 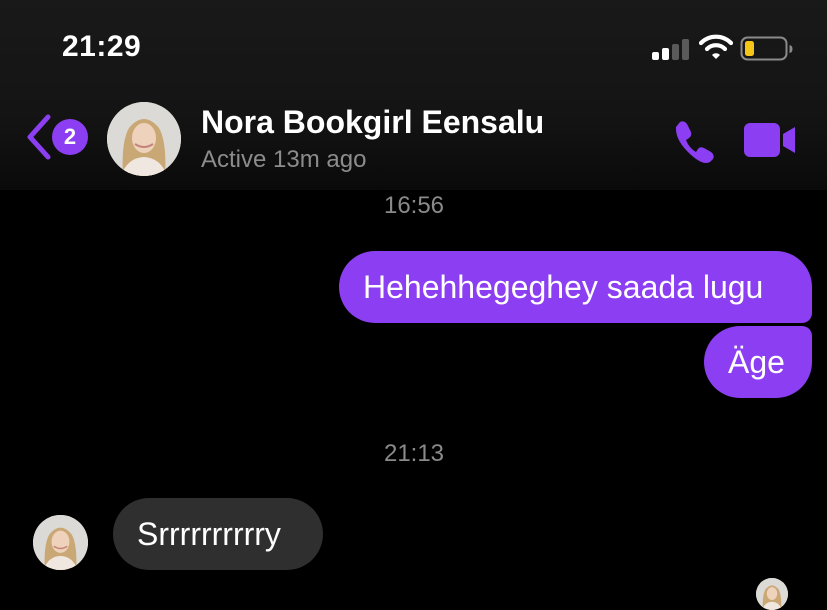 What do you see at coordinates (70, 137) in the screenshot?
I see `unread-count-badge: 2` at bounding box center [70, 137].